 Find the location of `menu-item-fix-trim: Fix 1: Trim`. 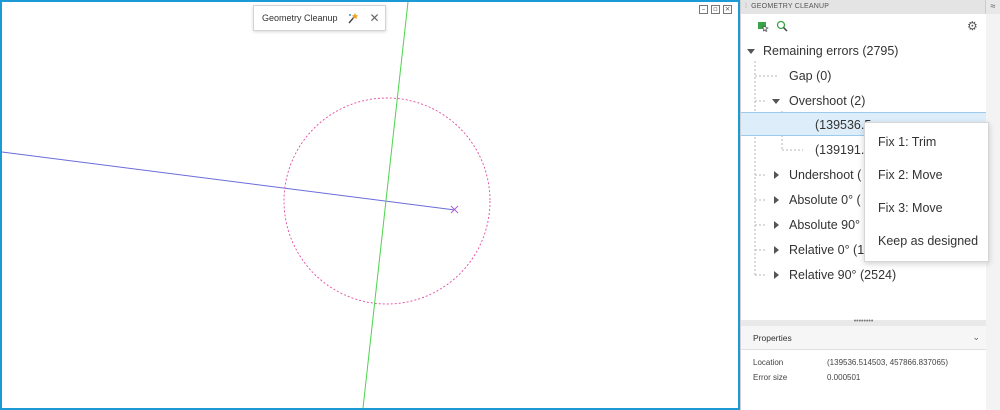

menu-item-fix-trim: Fix 1: Trim is located at coordinates (907, 142).